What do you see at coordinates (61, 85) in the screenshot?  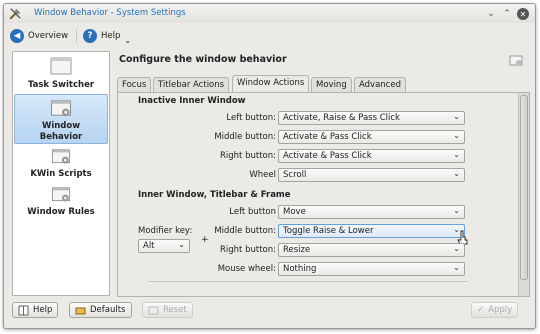 I see `sidebar-item-label: Task Switcher` at bounding box center [61, 85].